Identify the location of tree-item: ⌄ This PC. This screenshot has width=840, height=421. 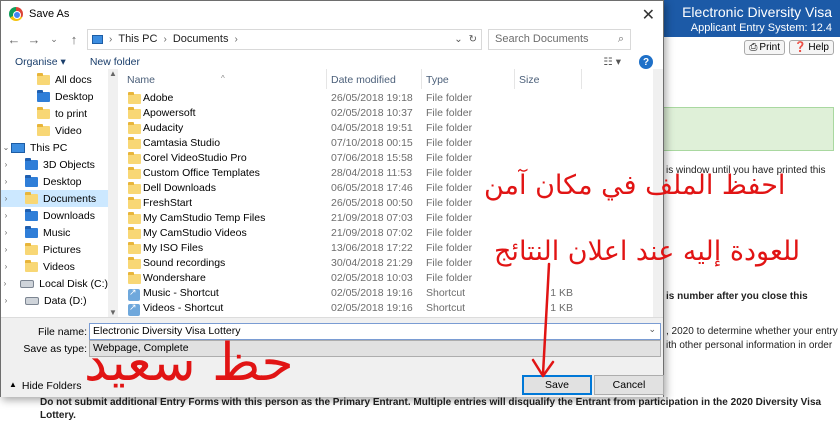
(54, 147).